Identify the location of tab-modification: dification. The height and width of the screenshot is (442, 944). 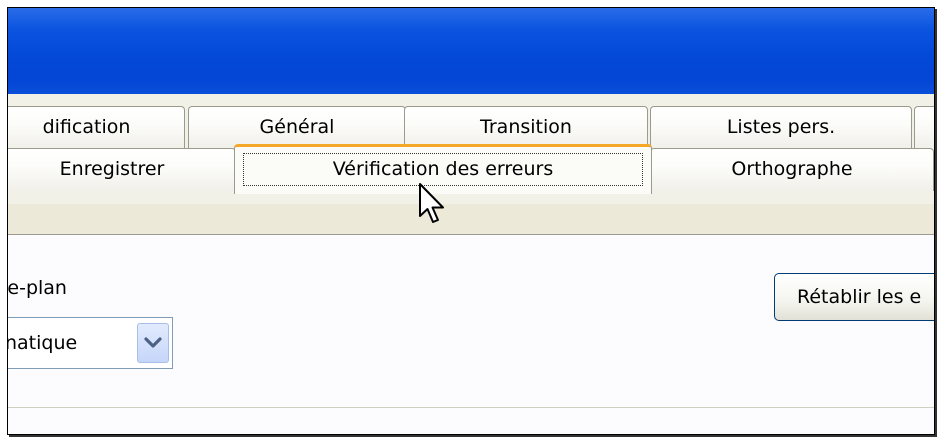
(96, 127).